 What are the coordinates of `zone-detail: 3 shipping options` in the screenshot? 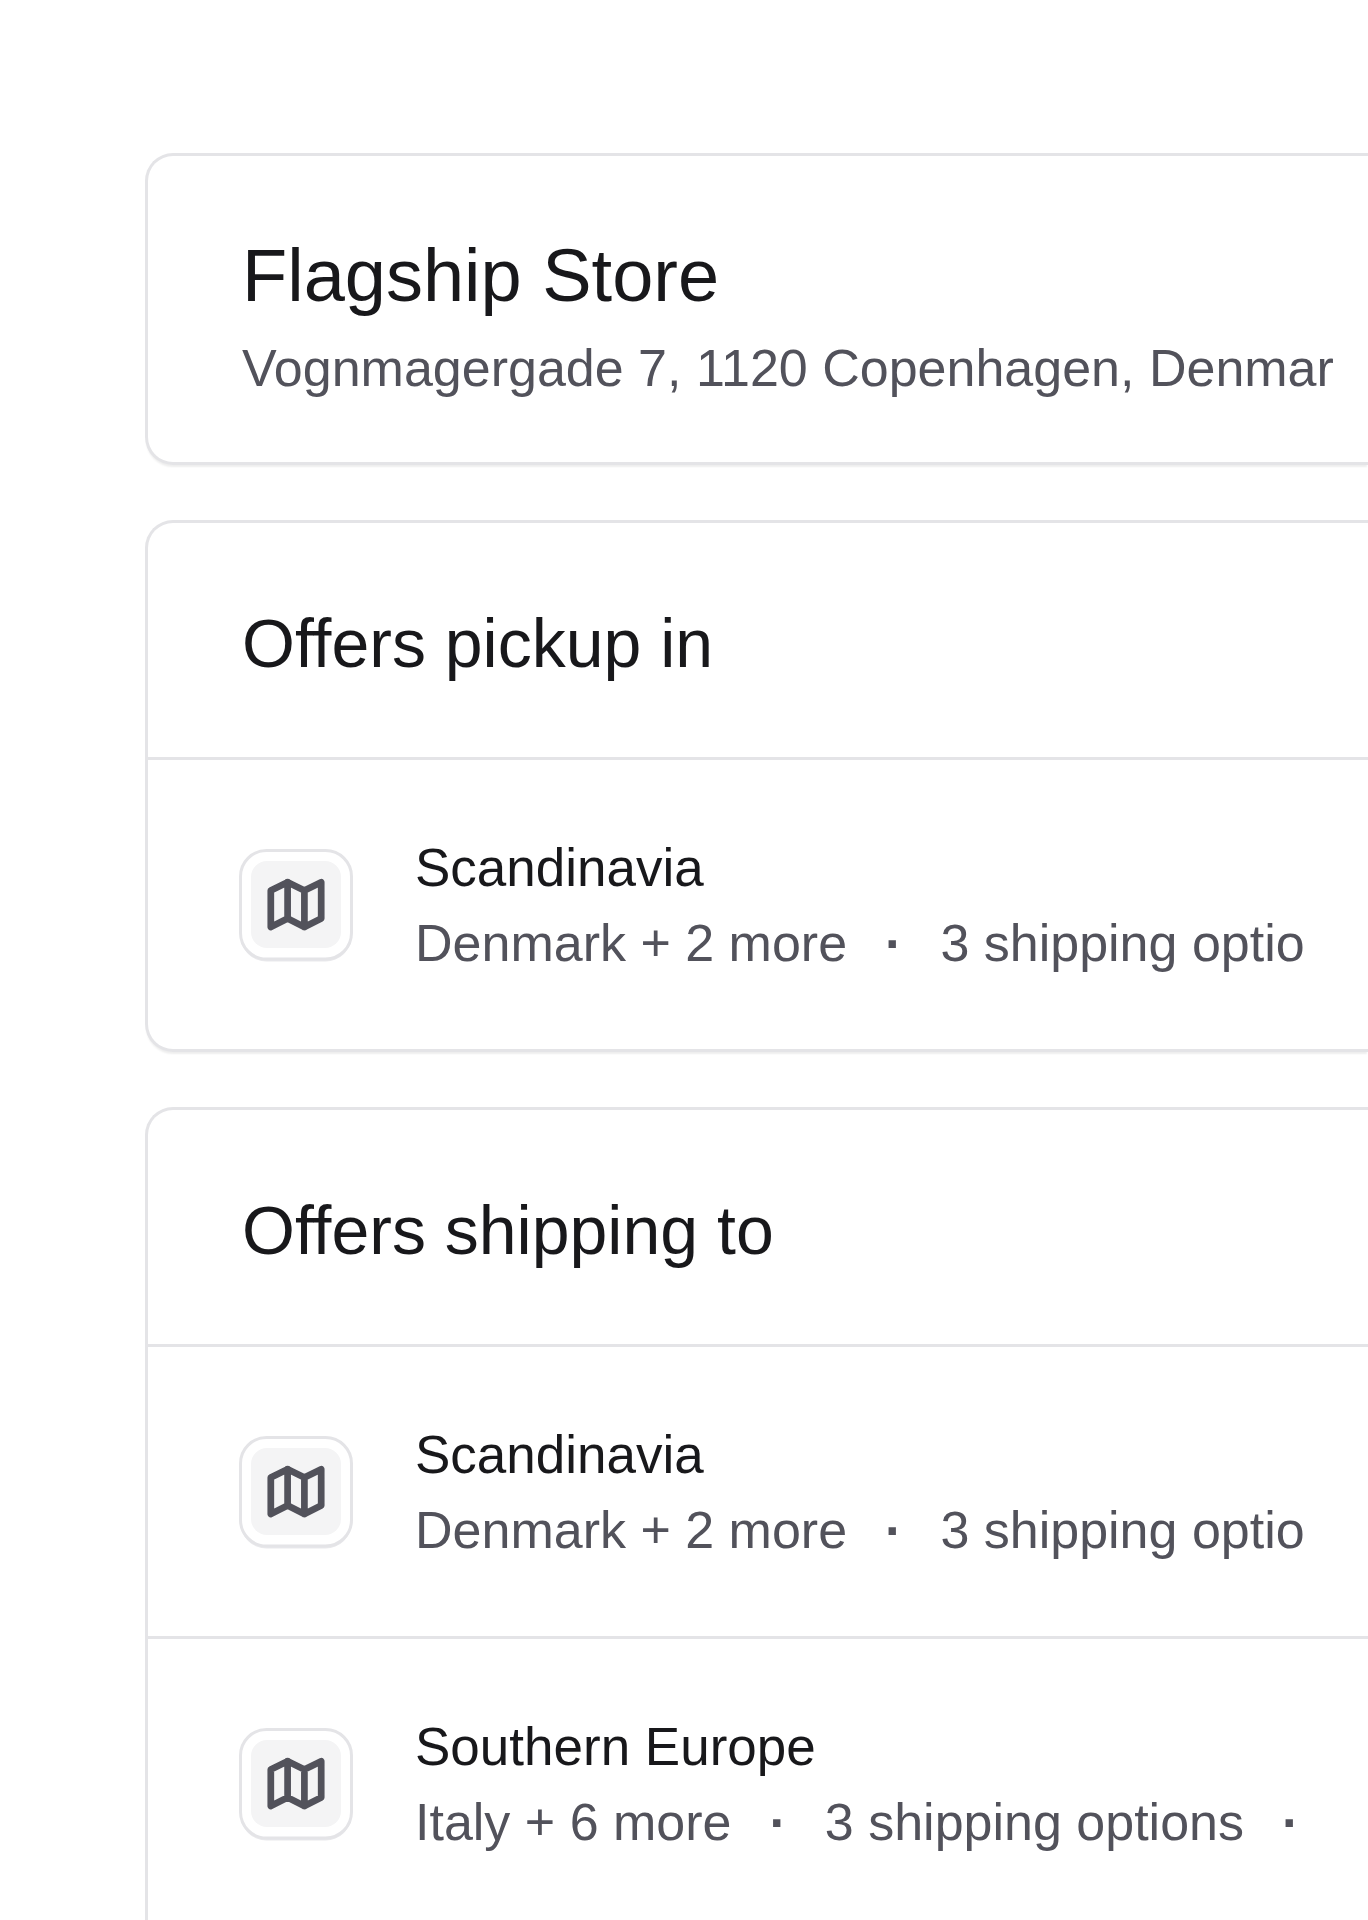 It's located at (1034, 1822).